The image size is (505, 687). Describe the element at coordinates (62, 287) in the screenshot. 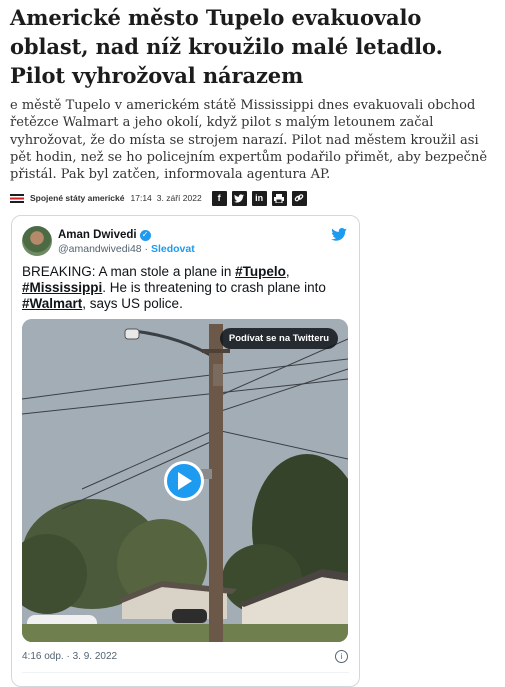

I see `hashtag-mississippi-link: #Mississippi` at that location.